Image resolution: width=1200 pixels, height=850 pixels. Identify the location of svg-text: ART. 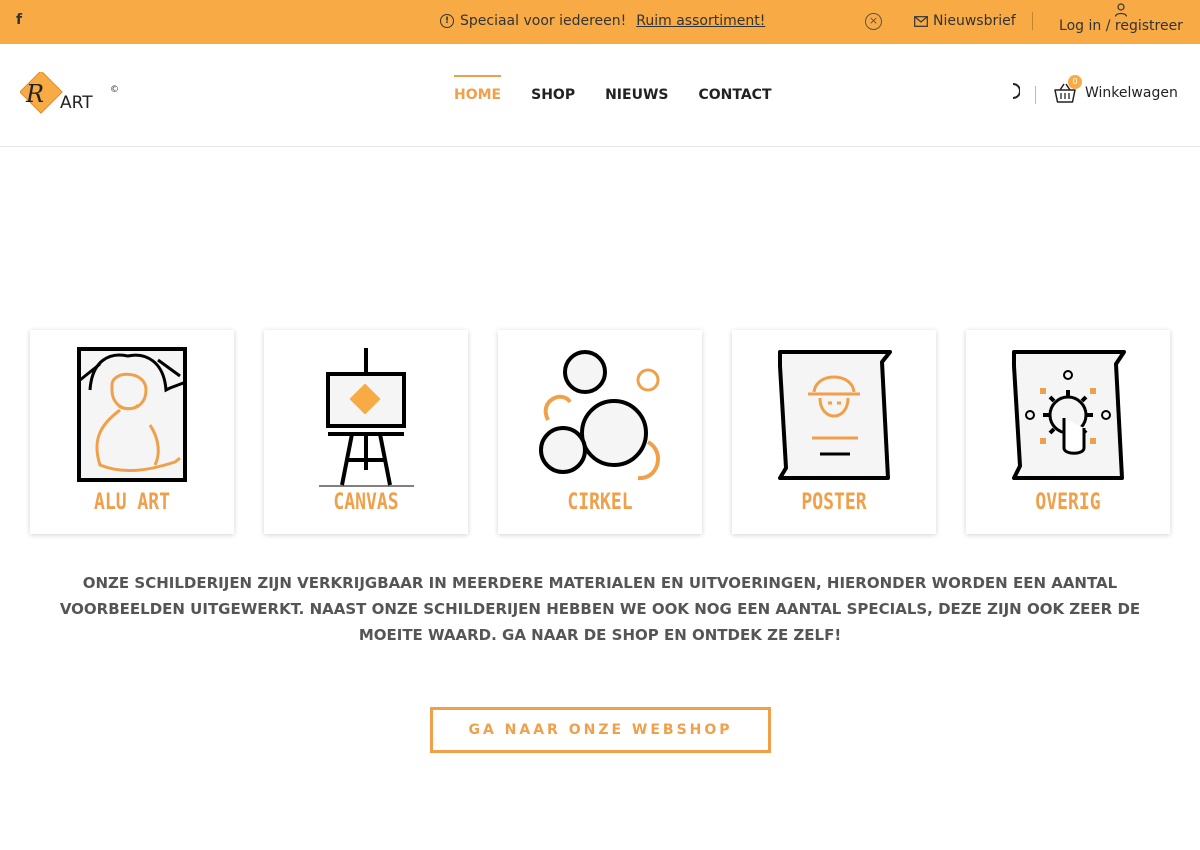
(76, 103).